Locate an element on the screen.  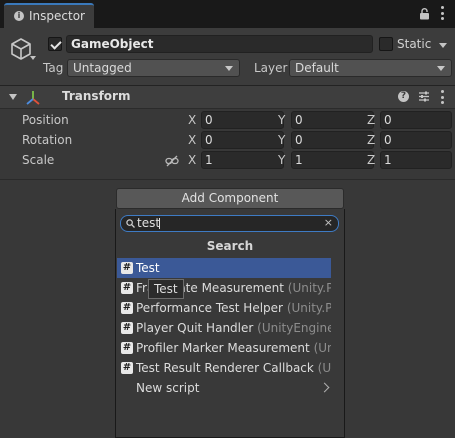
rotation-label: Rotation is located at coordinates (47, 140).